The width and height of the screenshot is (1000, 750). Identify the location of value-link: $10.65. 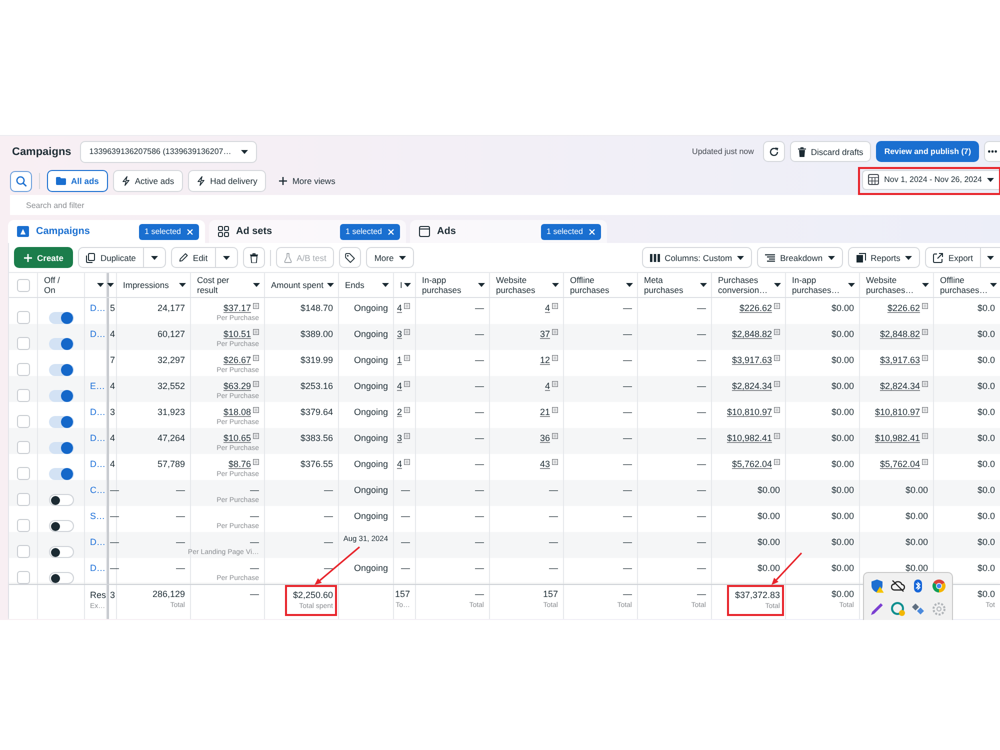
(237, 438).